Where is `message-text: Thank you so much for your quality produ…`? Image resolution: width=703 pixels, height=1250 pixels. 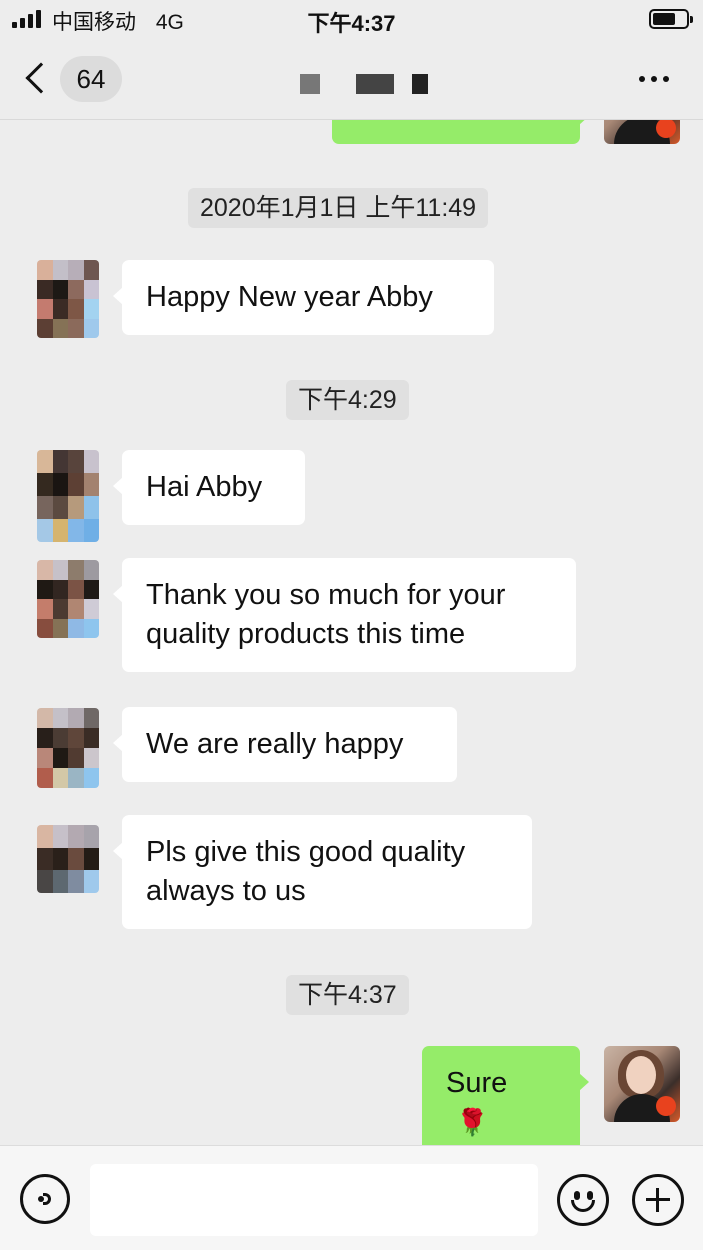 message-text: Thank you so much for your quality produ… is located at coordinates (326, 614).